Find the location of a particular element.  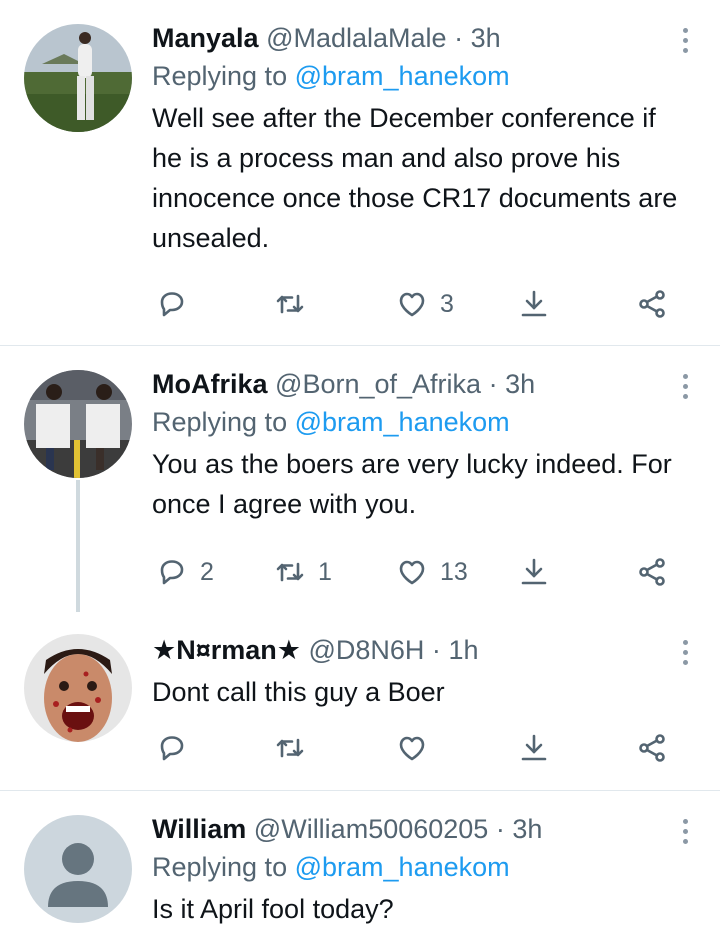

user-handle: @MadlalaMale is located at coordinates (356, 38).